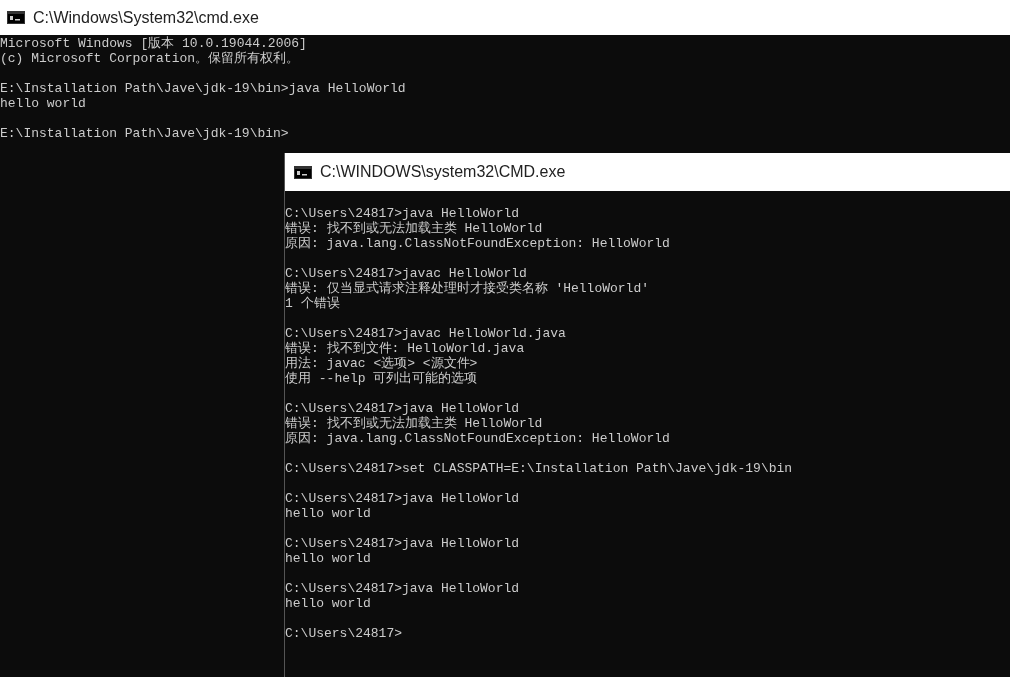  I want to click on console-line: C:\Users\24817>set CLASSPATH=E:\Installation Path\Jave\jdk-19\bin, so click(539, 468).